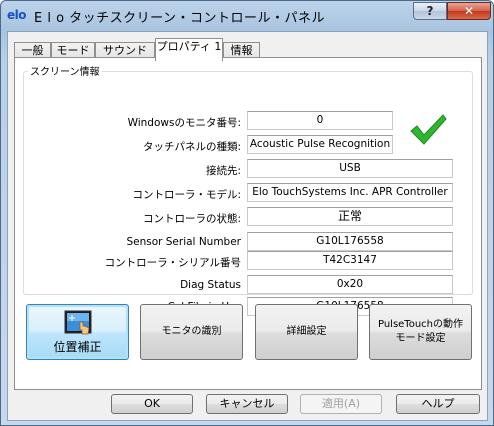  I want to click on identify-monitor-button: モニタの識別, so click(191, 332).